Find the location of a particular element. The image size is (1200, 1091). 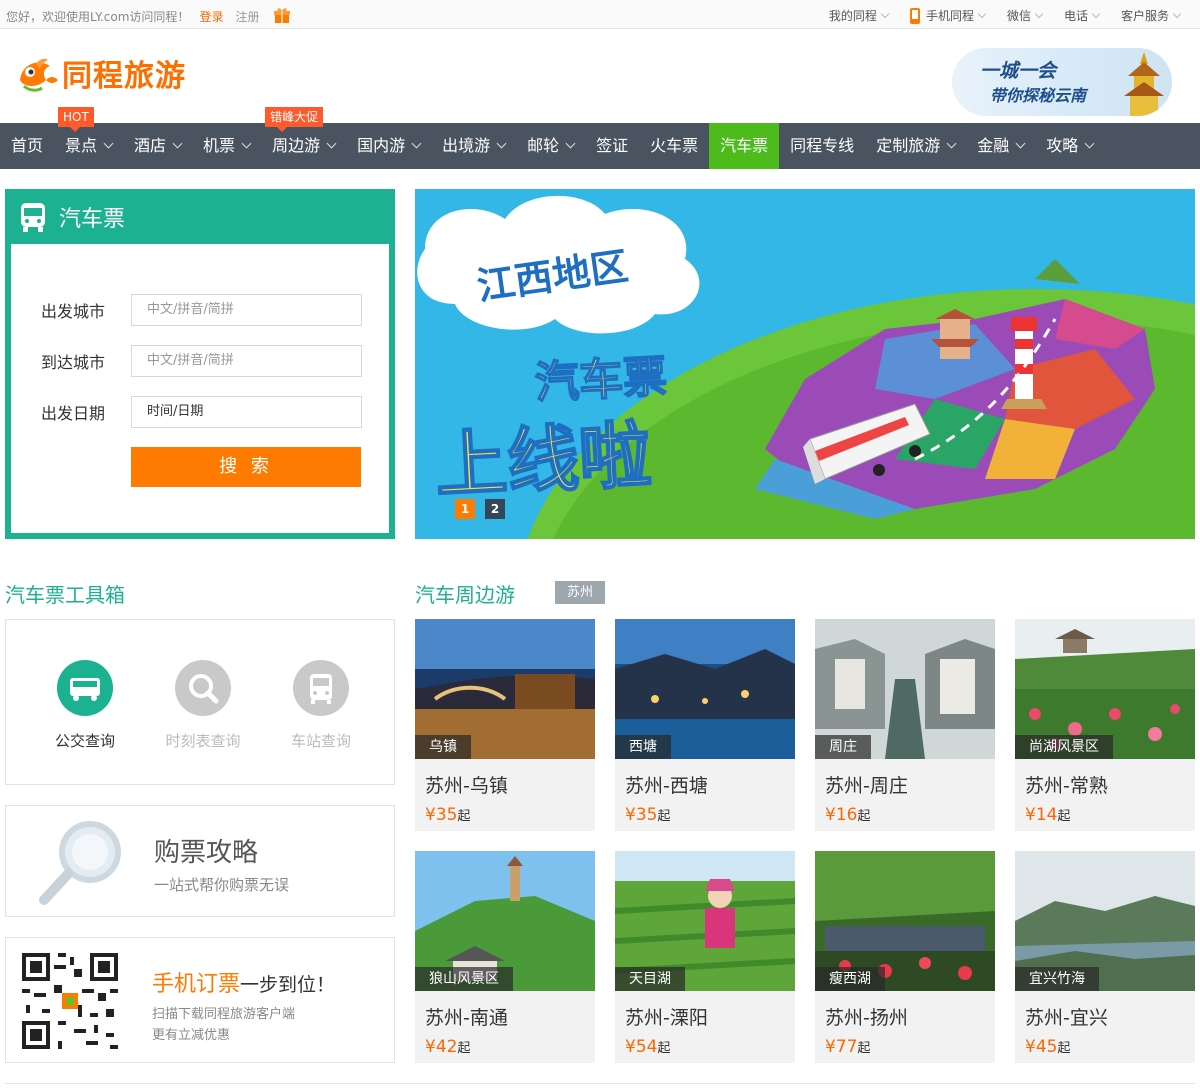

from-label: 出发城市 is located at coordinates (73, 311).